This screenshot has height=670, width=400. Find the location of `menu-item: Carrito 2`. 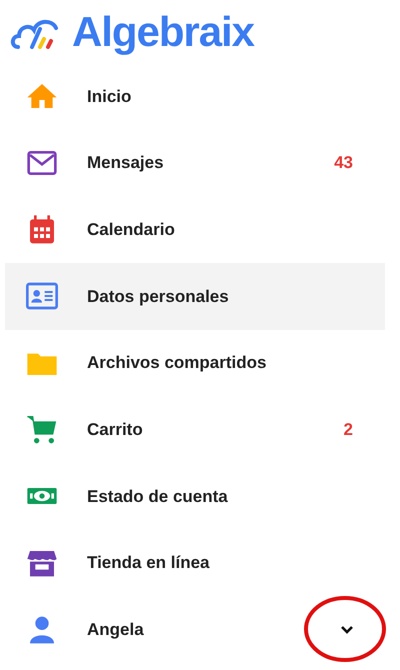

menu-item: Carrito 2 is located at coordinates (195, 430).